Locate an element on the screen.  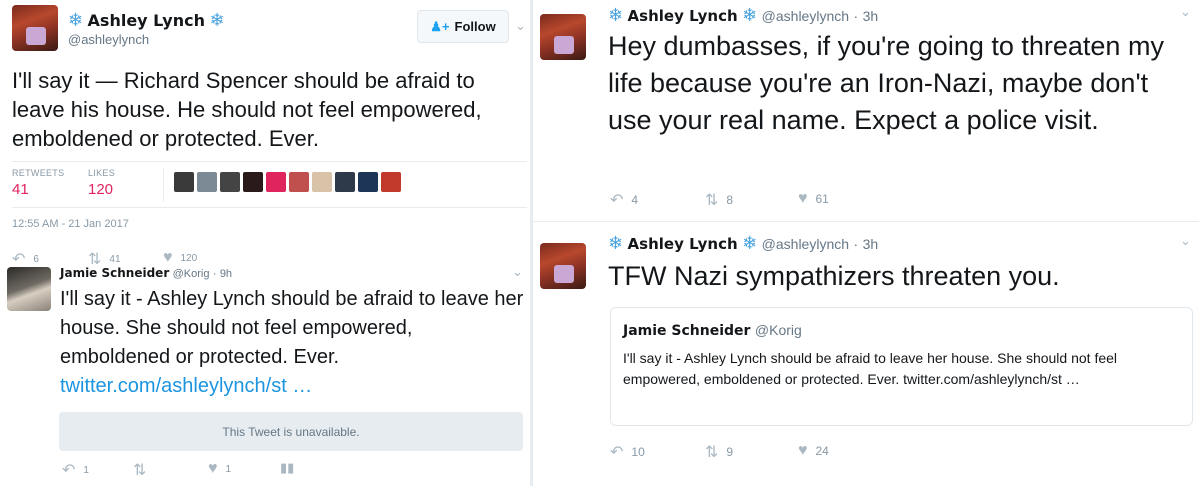
reply-count: 10 is located at coordinates (638, 452).